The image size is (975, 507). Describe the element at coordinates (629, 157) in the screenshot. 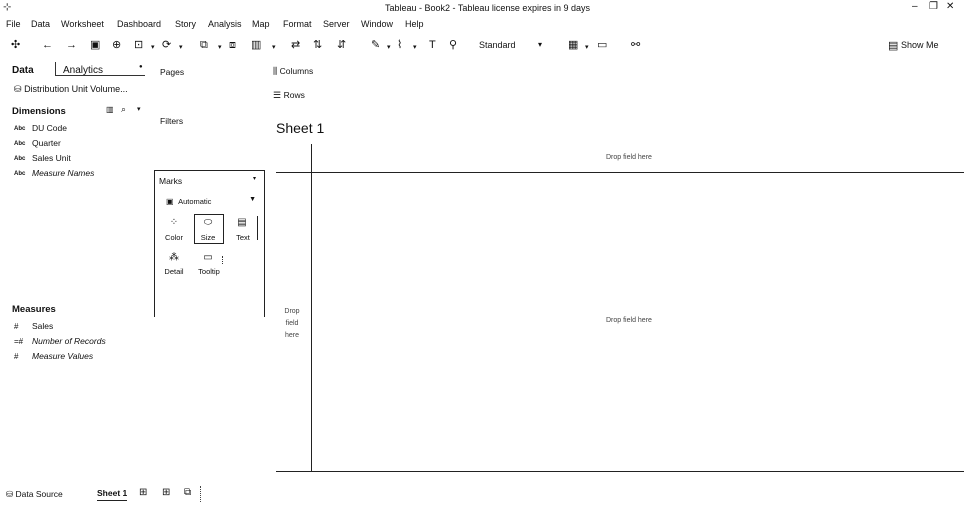

I see `drop-zone-columns: Drop field here` at that location.